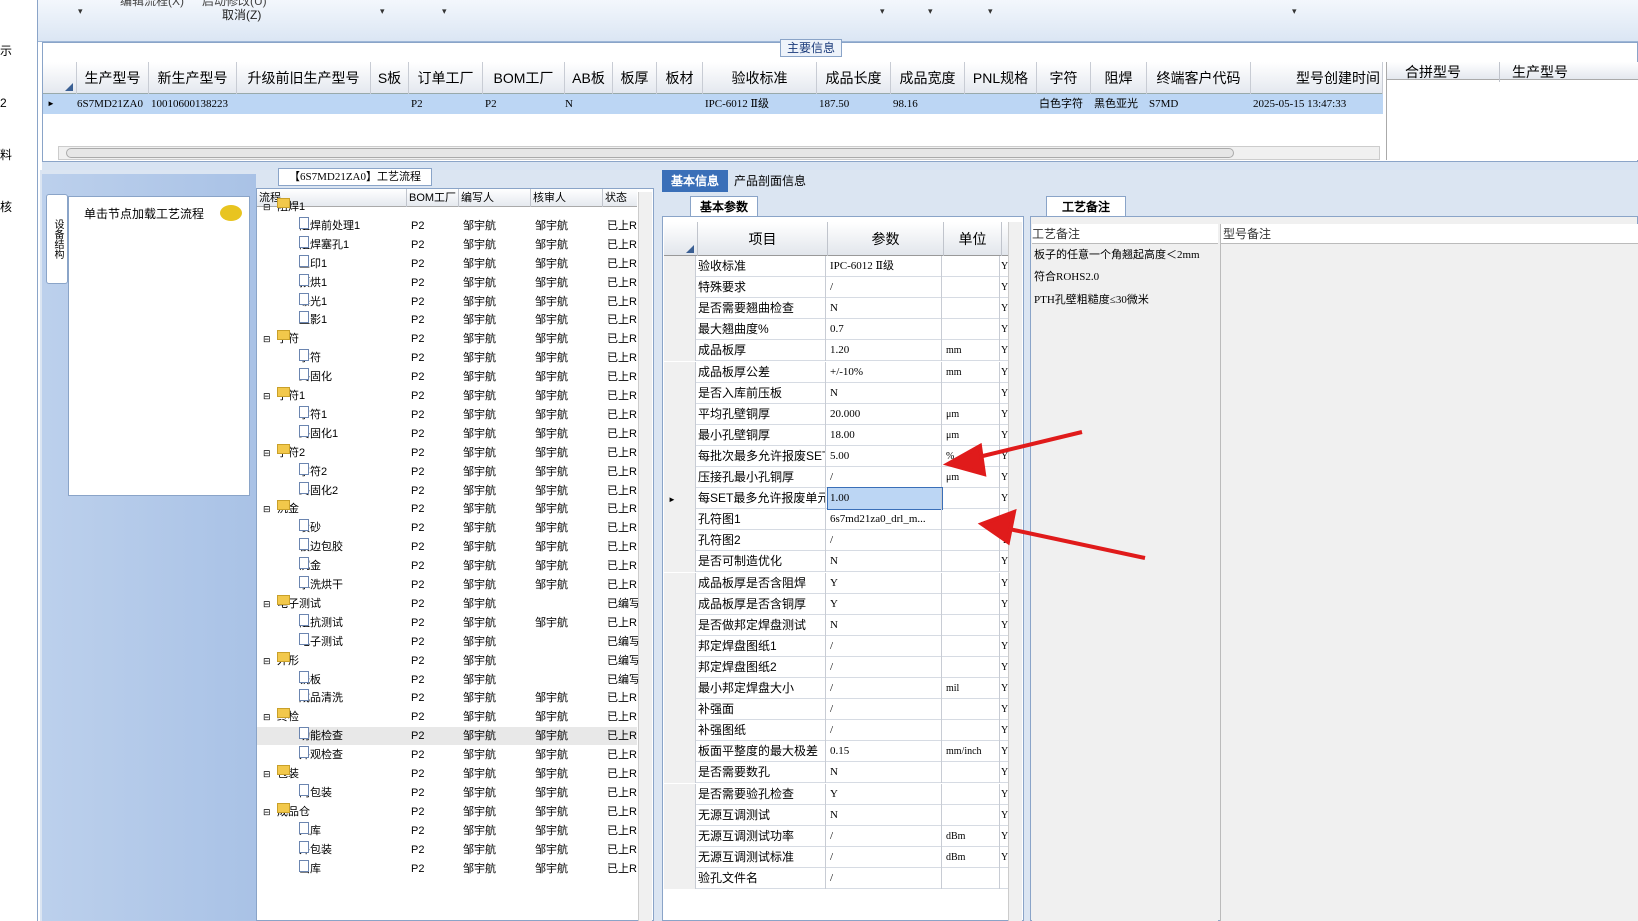  What do you see at coordinates (836, 667) in the screenshot?
I see `param-row: 邦定焊盘图纸2/Y` at bounding box center [836, 667].